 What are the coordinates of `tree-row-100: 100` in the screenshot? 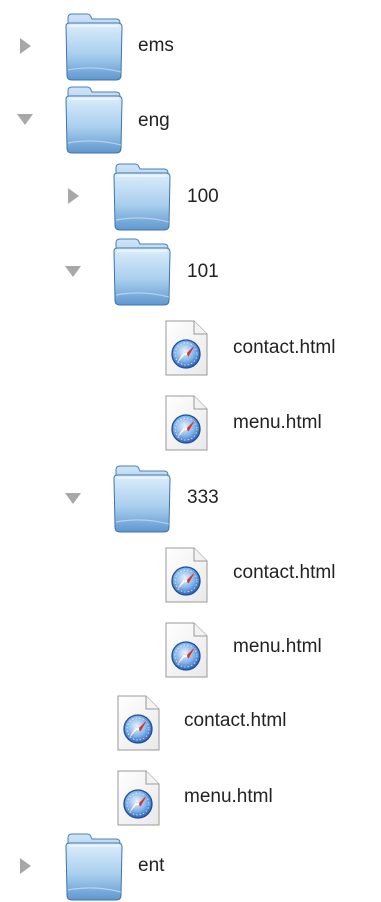 It's located at (190, 196).